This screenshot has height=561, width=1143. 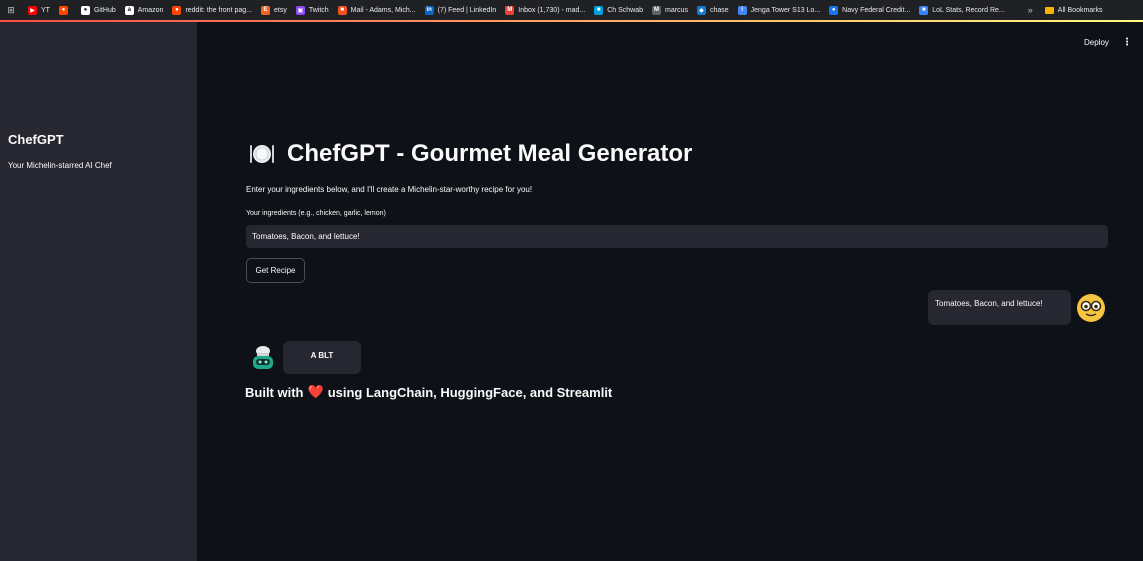 I want to click on marcus-icon: M, so click(x=656, y=10).